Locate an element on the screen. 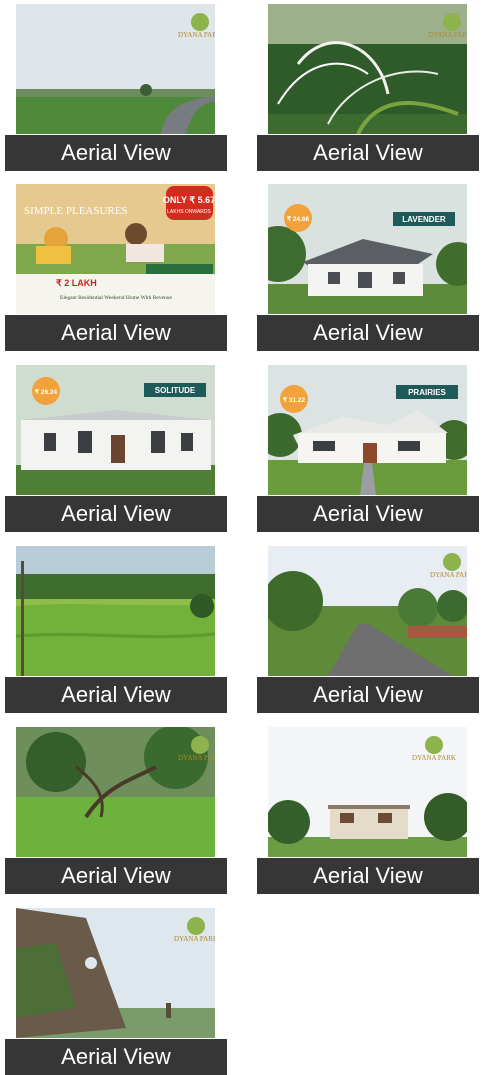 This screenshot has width=485, height=1075. gallery-tile: LAVENDER ₹ 24.66 Aerial View is located at coordinates (368, 267).